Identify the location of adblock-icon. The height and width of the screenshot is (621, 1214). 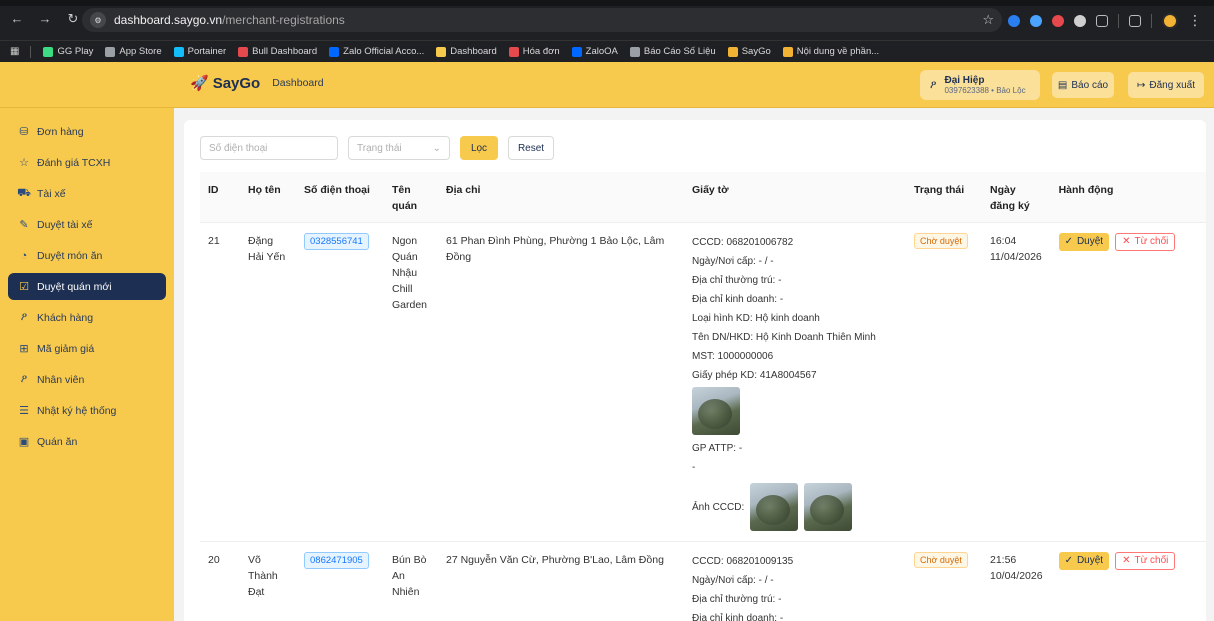
(1058, 20).